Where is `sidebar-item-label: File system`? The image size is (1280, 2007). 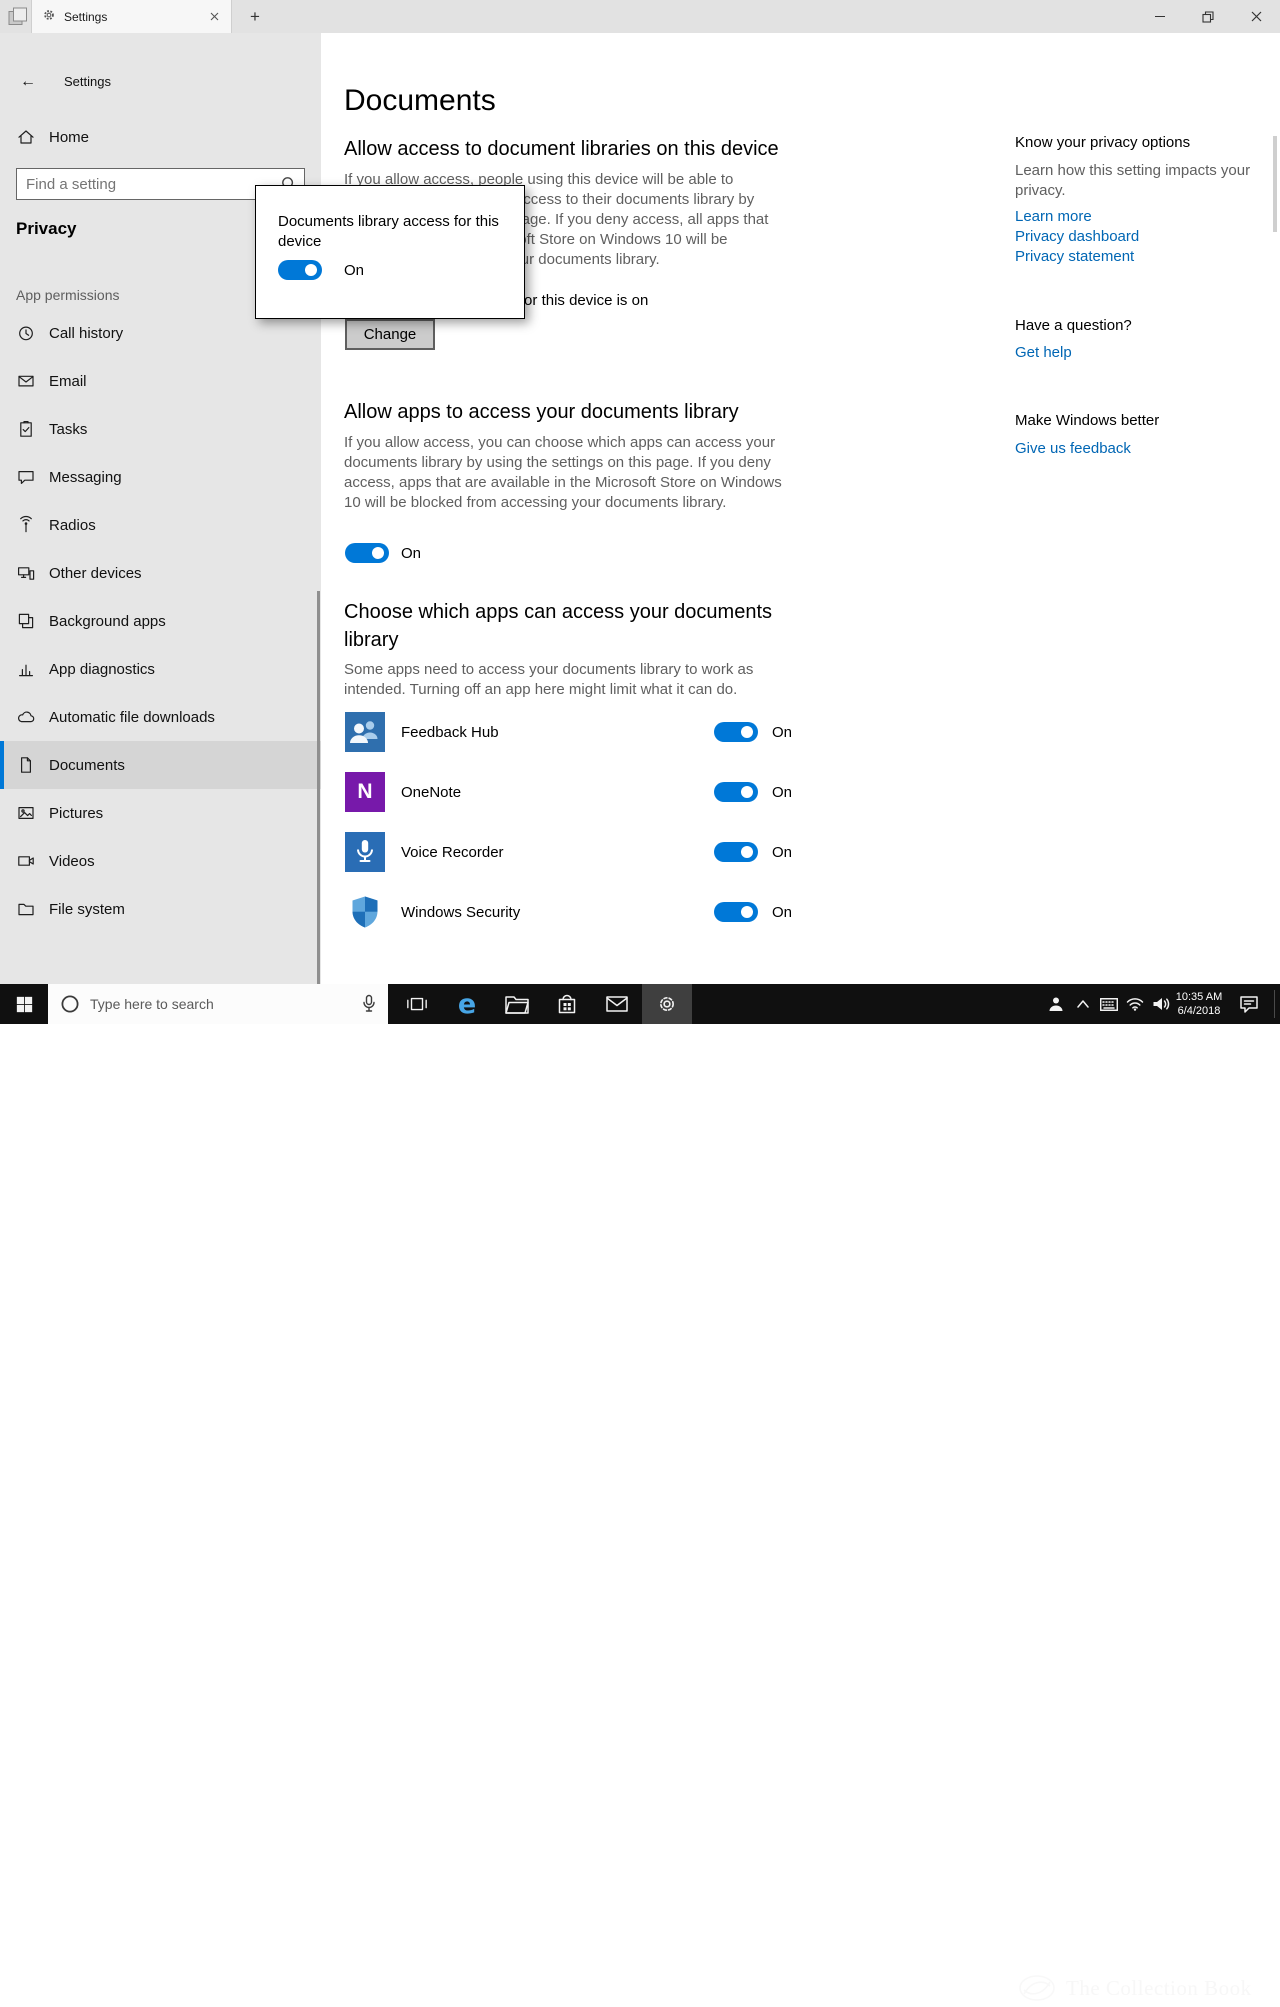 sidebar-item-label: File system is located at coordinates (87, 909).